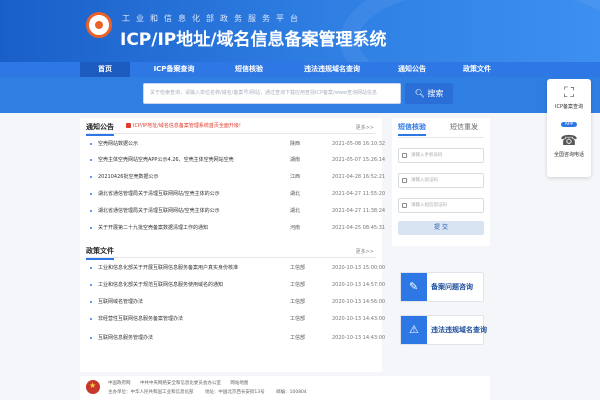  Describe the element at coordinates (186, 228) in the screenshot. I see `notice-title: 关于开展第二十九批空壳备案数据清理工作的通知` at that location.